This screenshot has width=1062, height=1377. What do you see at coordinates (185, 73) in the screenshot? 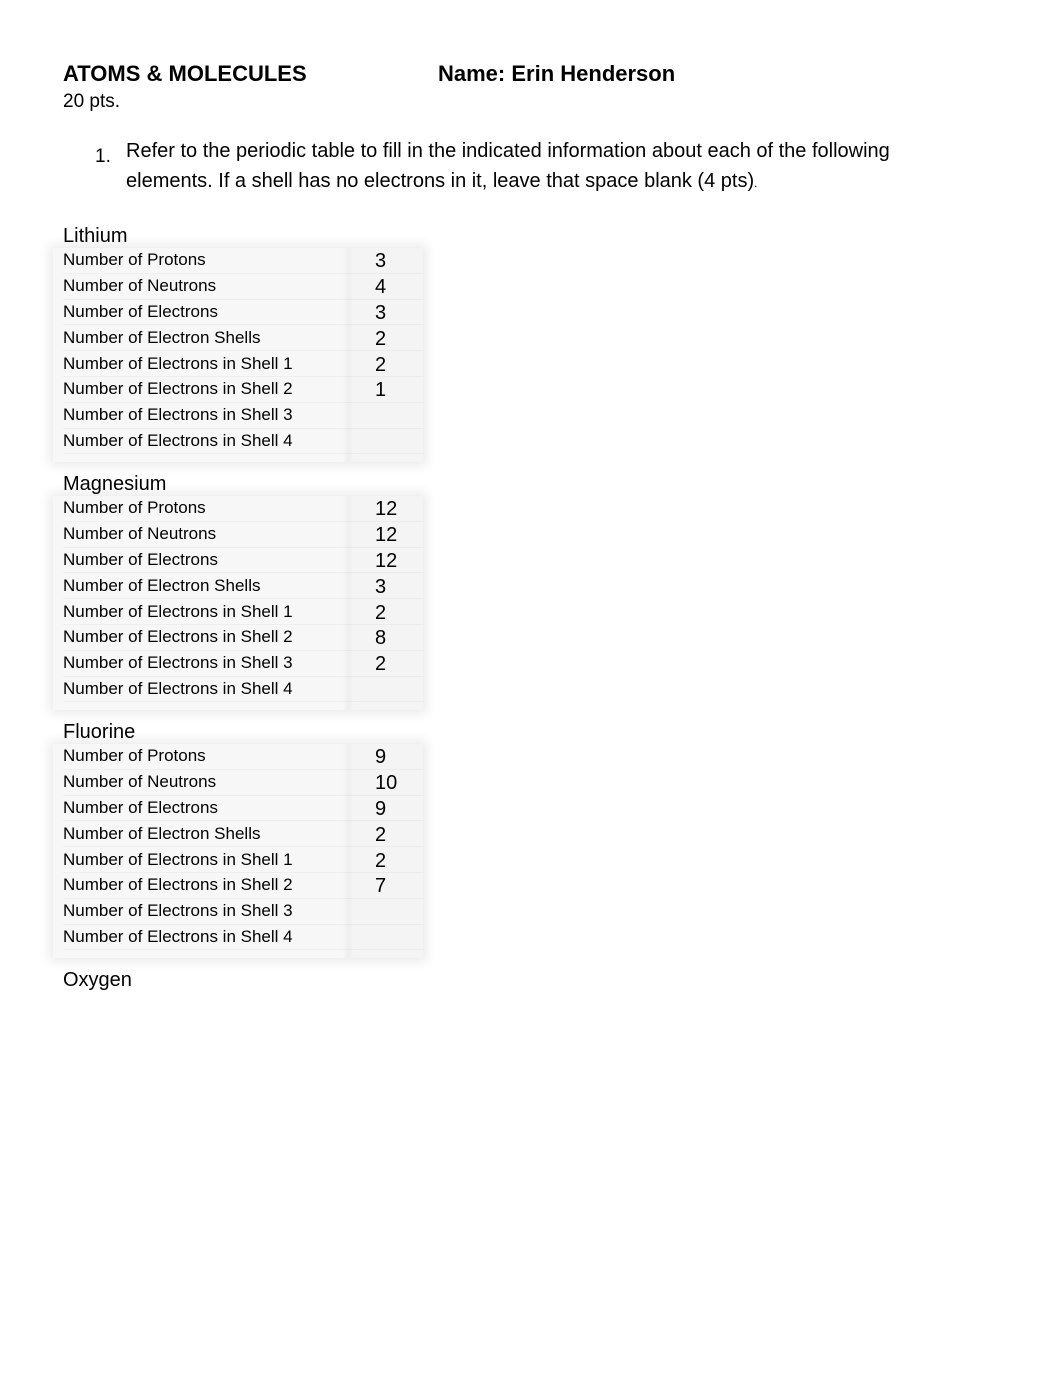
I see `worksheet-title: ATOMS & MOLECULES` at bounding box center [185, 73].